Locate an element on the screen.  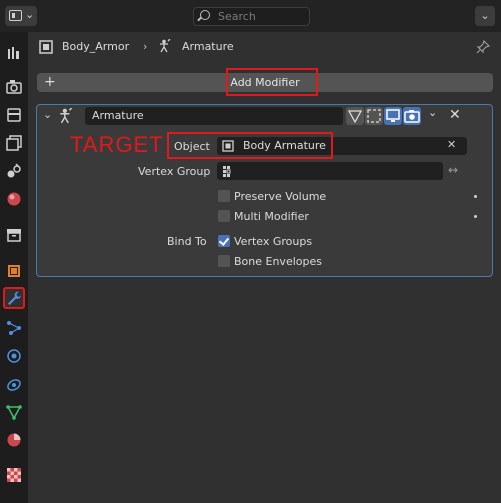
wrench-icon is located at coordinates (14, 298).